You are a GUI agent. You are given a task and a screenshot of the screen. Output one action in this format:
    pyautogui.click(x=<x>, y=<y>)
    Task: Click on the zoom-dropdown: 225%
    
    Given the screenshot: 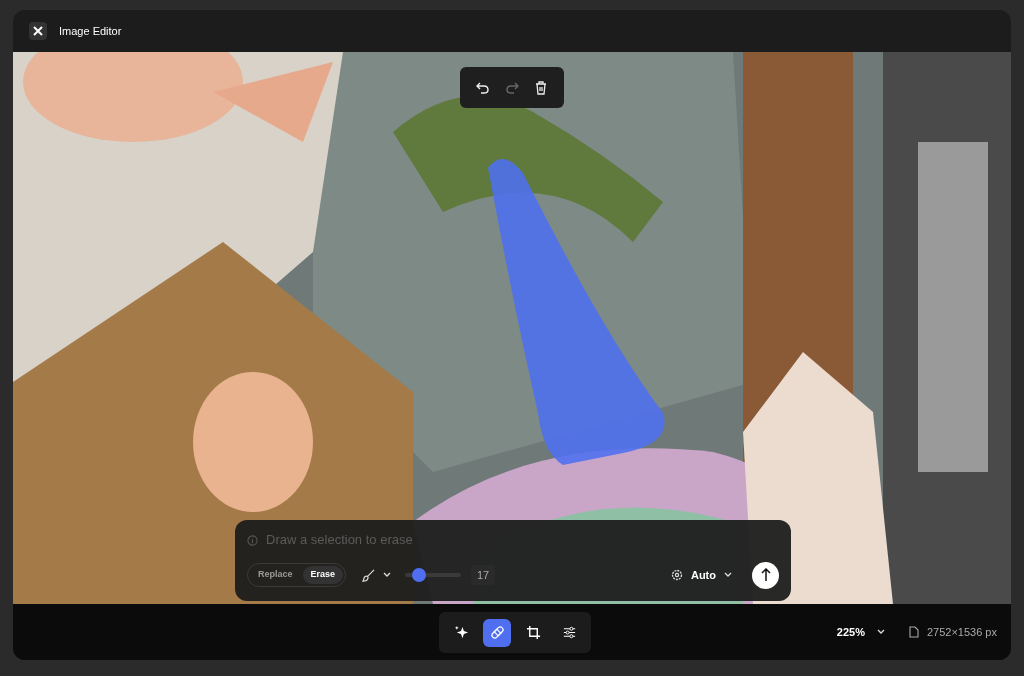 What is the action you would take?
    pyautogui.click(x=860, y=632)
    